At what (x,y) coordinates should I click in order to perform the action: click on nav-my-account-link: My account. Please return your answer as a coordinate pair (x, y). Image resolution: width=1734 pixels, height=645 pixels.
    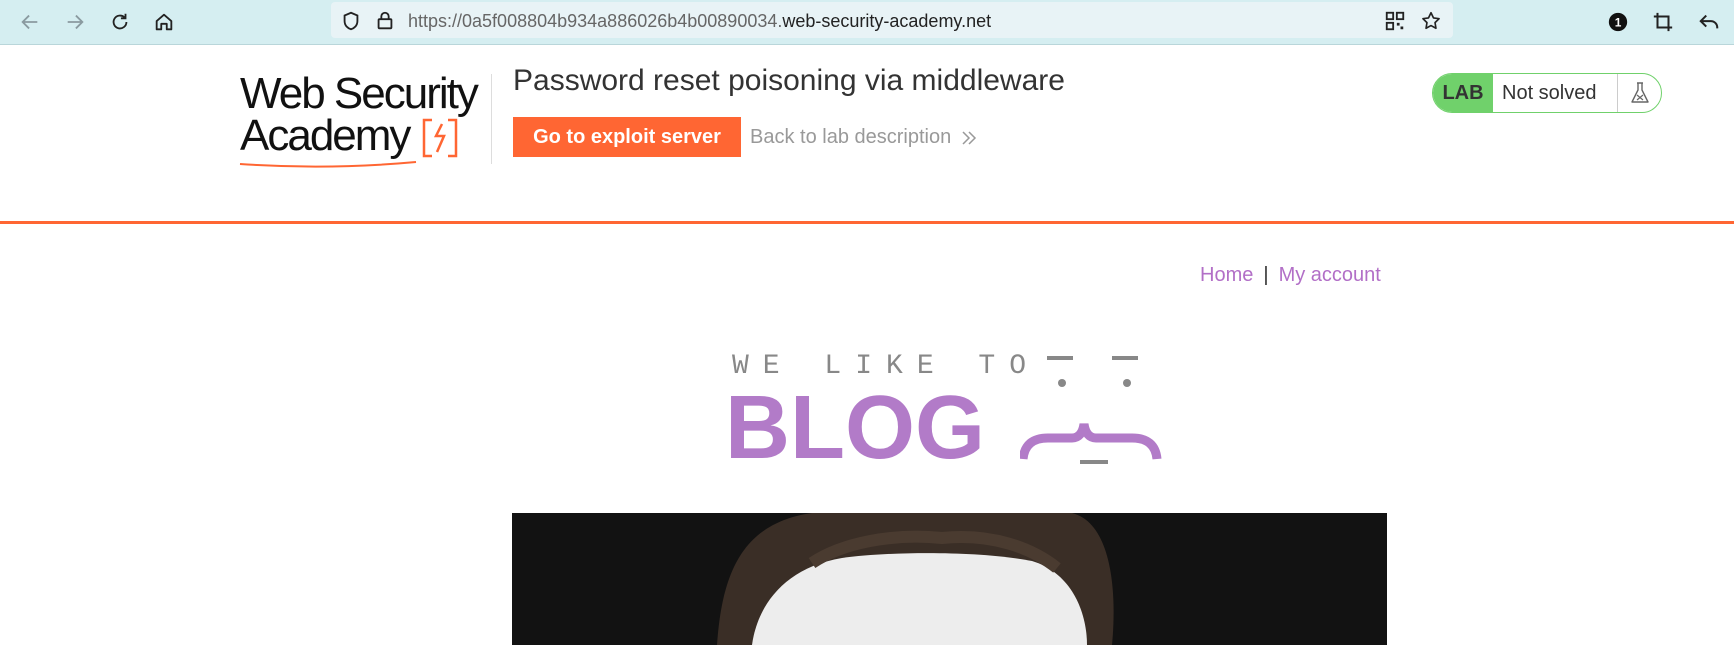
    Looking at the image, I should click on (1330, 275).